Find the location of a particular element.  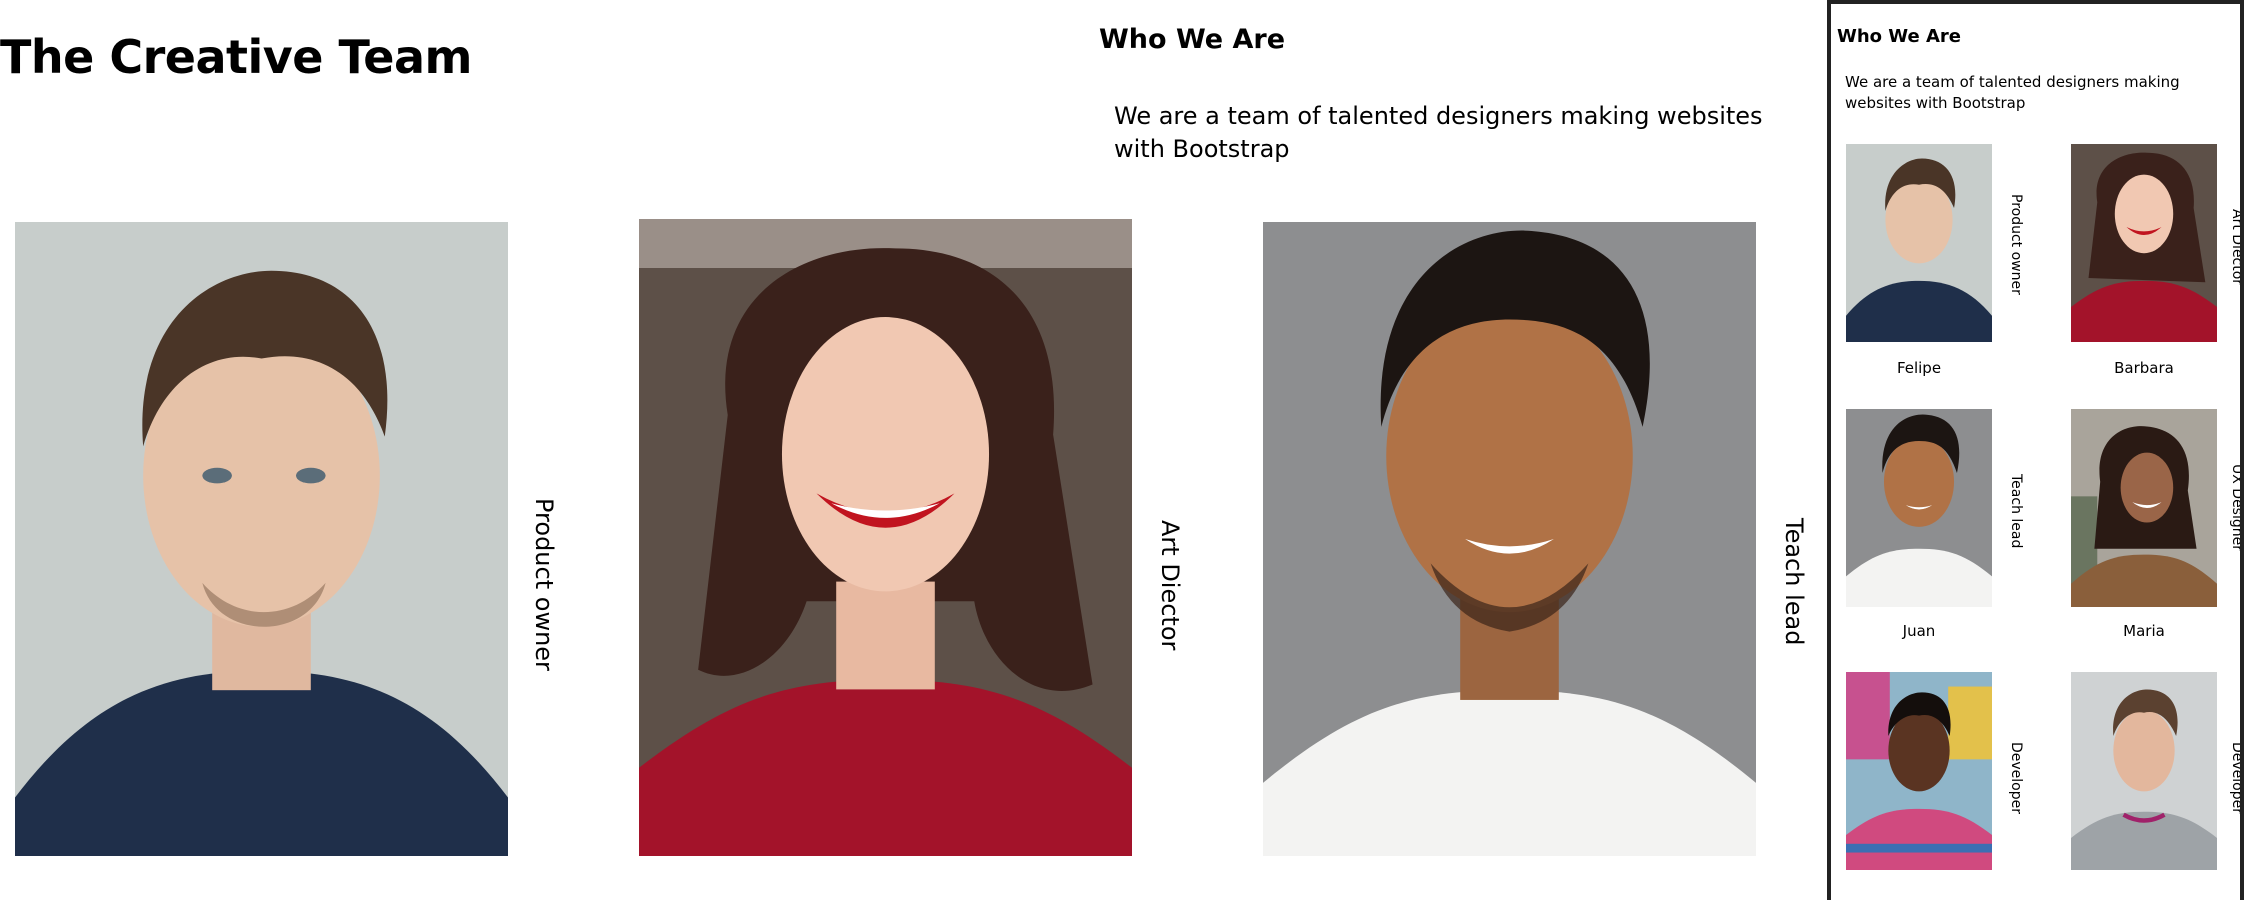

mini-role-felipe: Product owner is located at coordinates (2016, 244).